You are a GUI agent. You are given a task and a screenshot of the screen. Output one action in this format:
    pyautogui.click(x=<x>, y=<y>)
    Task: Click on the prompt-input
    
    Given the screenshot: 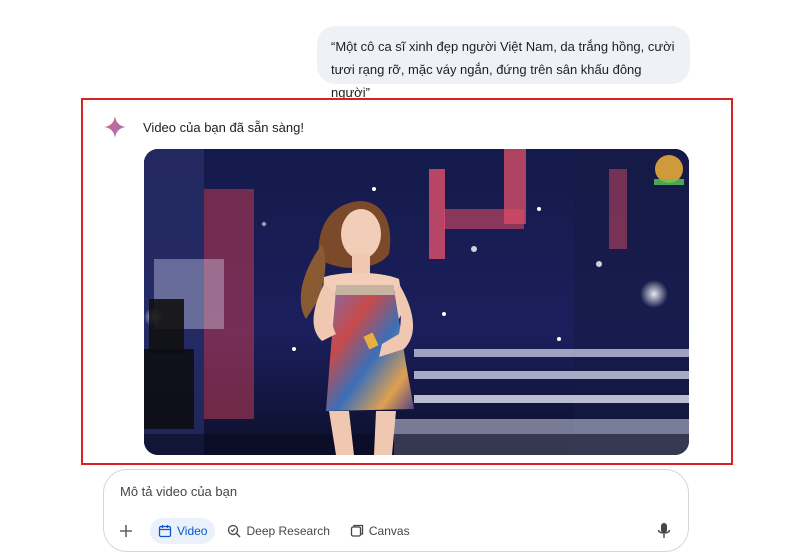 What is the action you would take?
    pyautogui.click(x=360, y=491)
    